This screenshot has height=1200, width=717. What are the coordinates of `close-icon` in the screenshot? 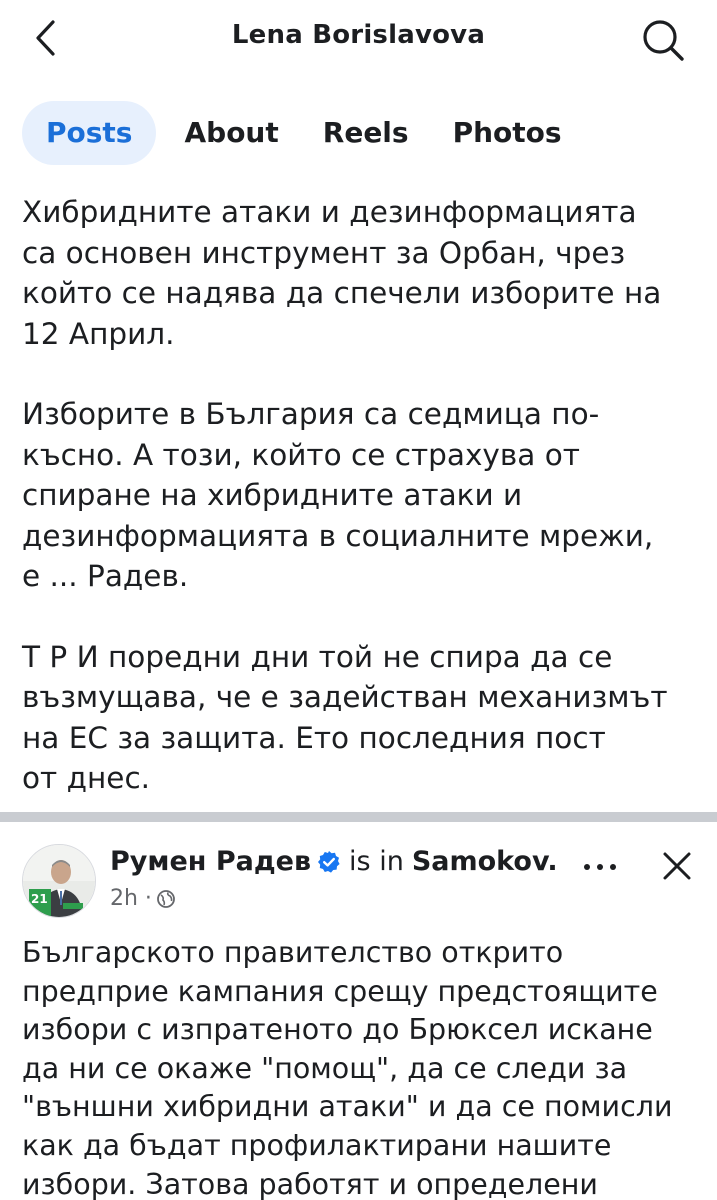 It's located at (677, 866).